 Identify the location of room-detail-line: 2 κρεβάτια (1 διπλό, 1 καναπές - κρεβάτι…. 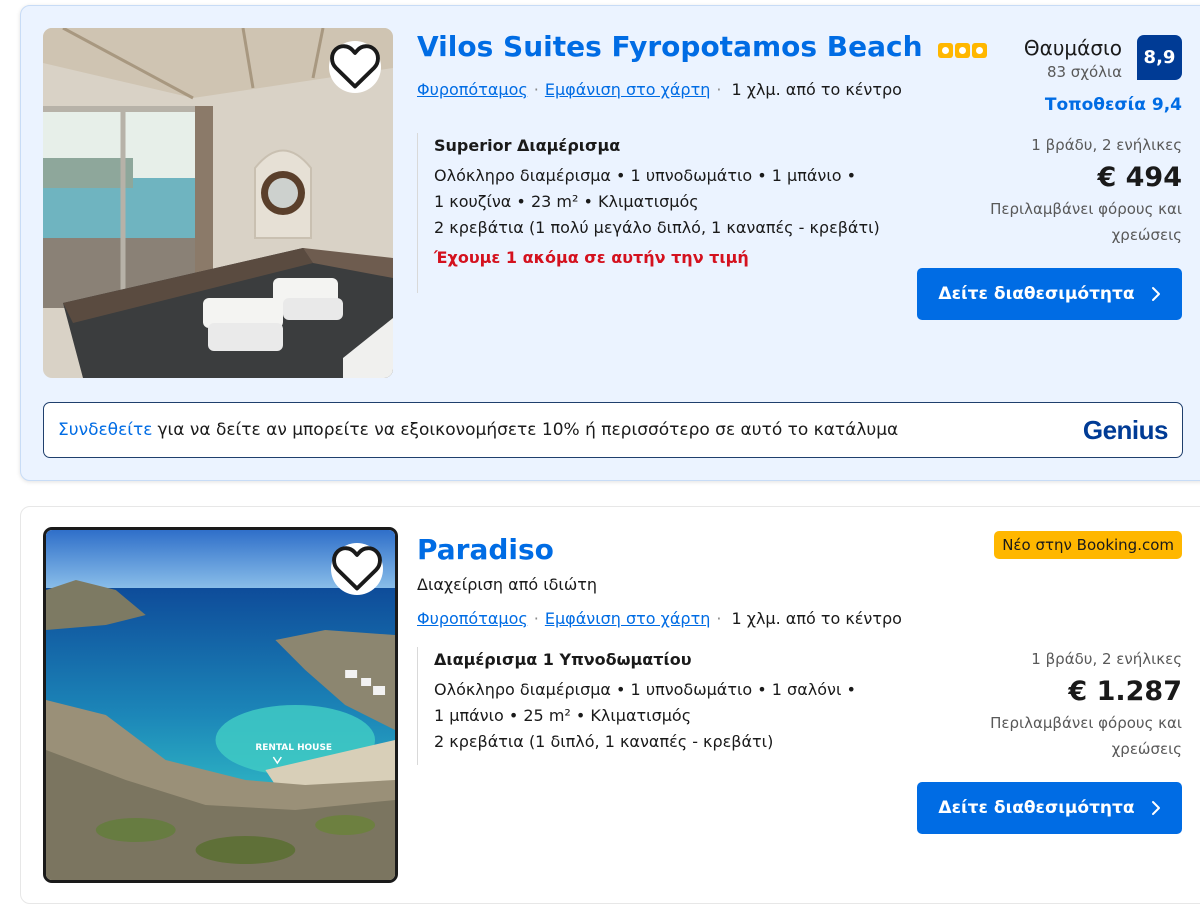
(604, 741).